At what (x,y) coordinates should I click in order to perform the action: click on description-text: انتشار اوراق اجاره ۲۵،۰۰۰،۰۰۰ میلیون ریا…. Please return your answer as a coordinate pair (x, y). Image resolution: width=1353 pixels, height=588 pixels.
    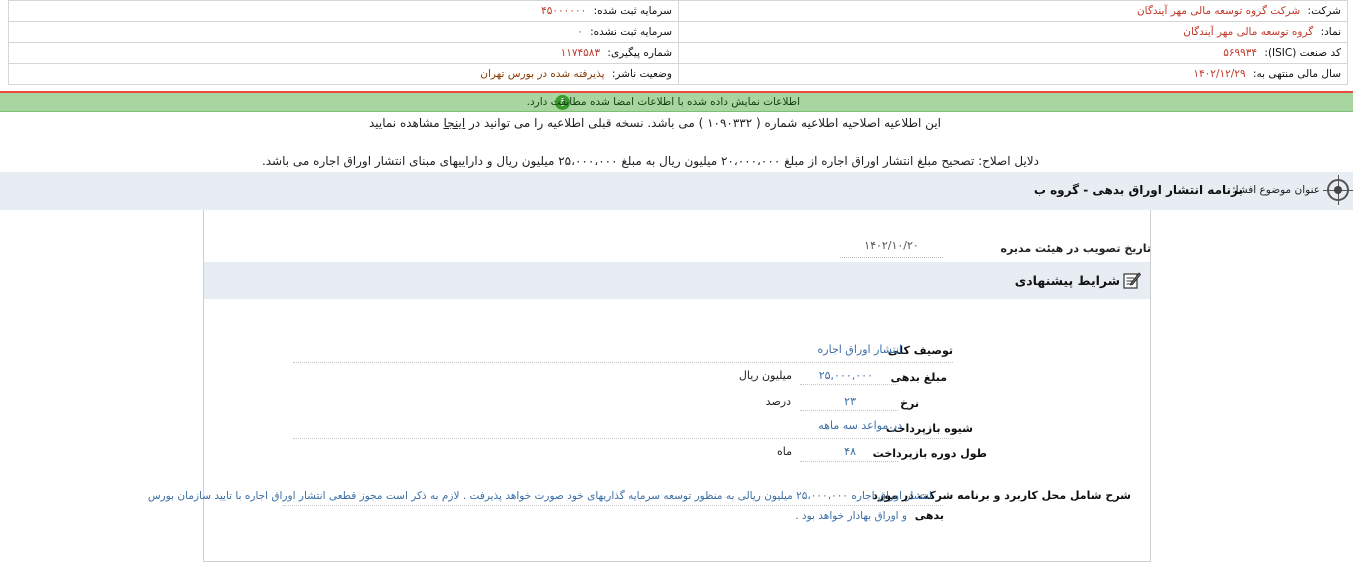
    Looking at the image, I should click on (539, 496).